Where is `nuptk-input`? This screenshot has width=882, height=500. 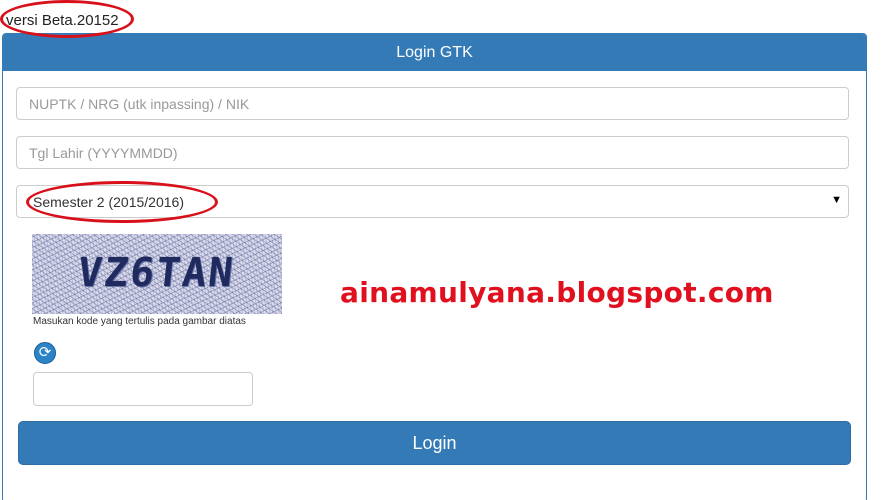 nuptk-input is located at coordinates (432, 103).